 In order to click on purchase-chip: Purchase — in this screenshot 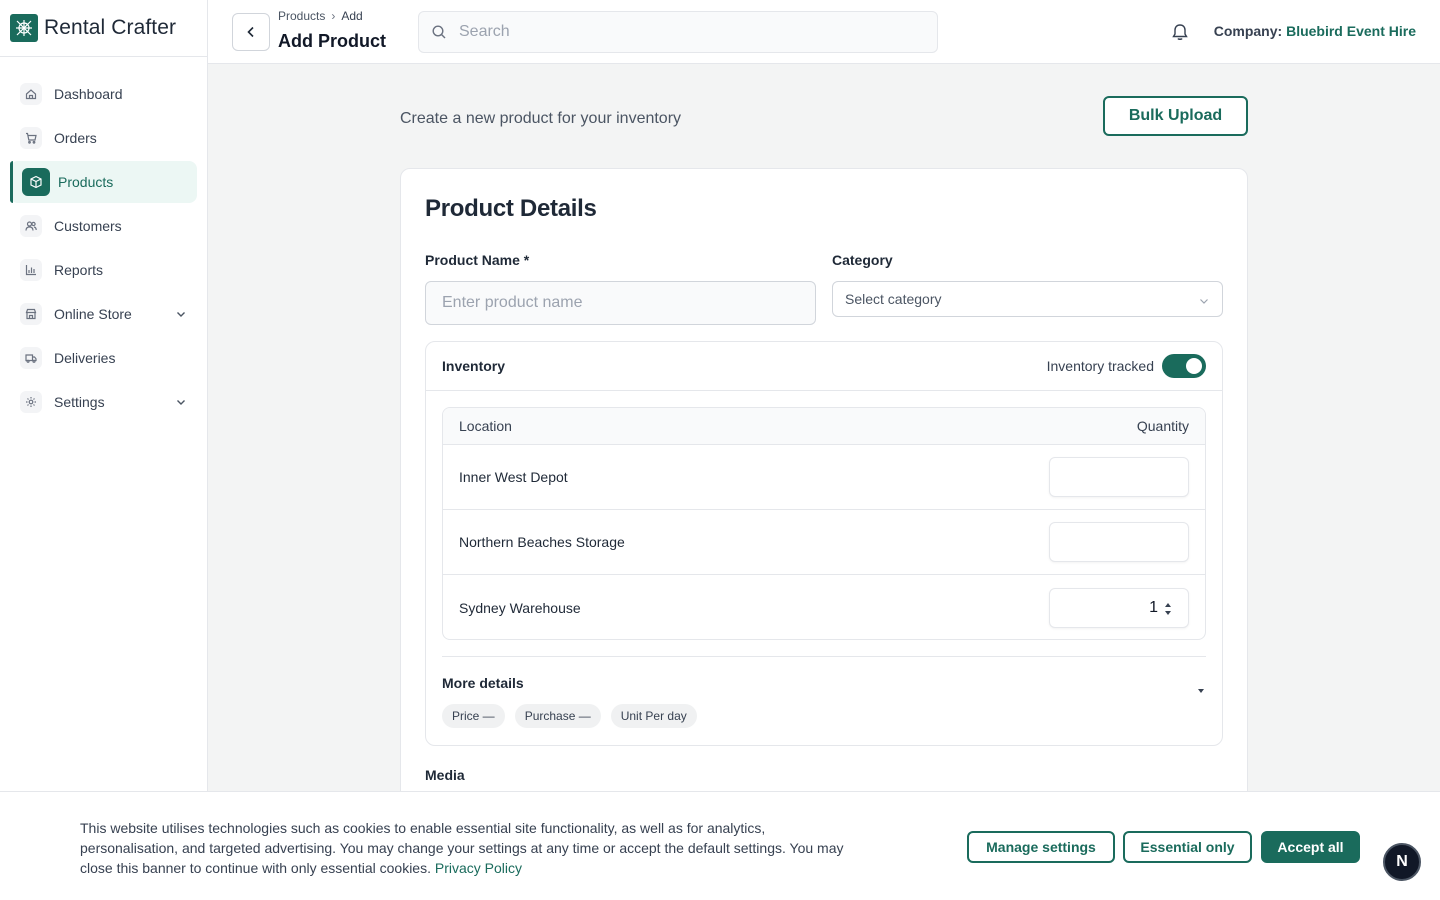, I will do `click(557, 716)`.